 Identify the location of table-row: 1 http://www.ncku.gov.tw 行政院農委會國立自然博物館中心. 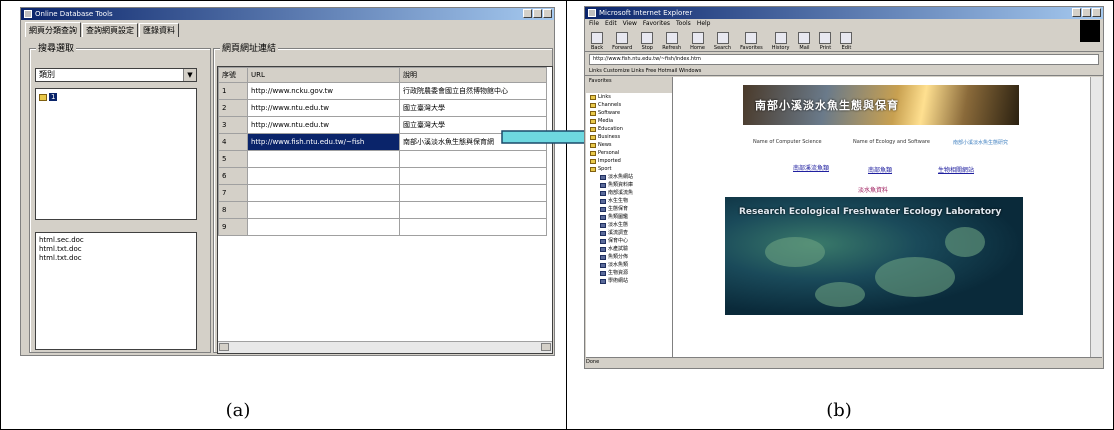
(382, 91).